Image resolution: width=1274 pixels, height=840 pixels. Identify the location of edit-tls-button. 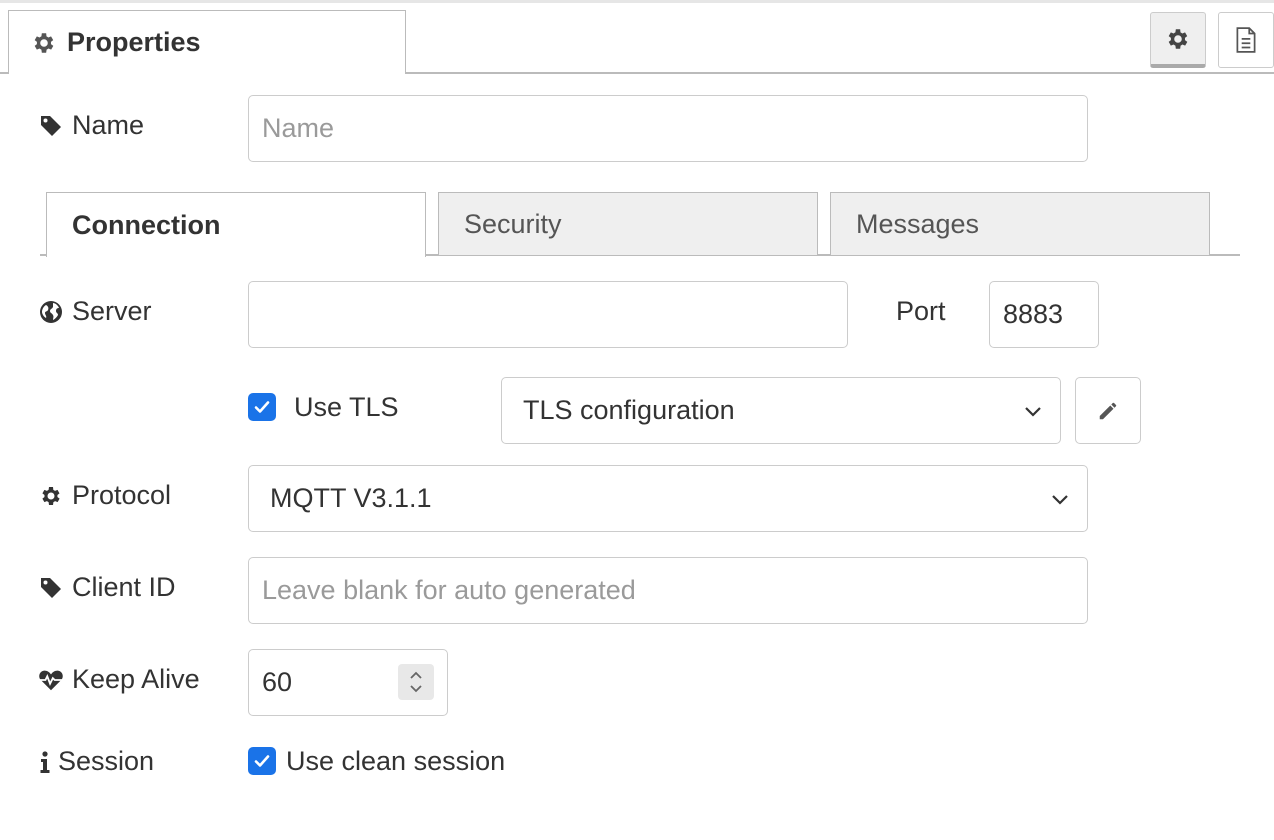
(1108, 410).